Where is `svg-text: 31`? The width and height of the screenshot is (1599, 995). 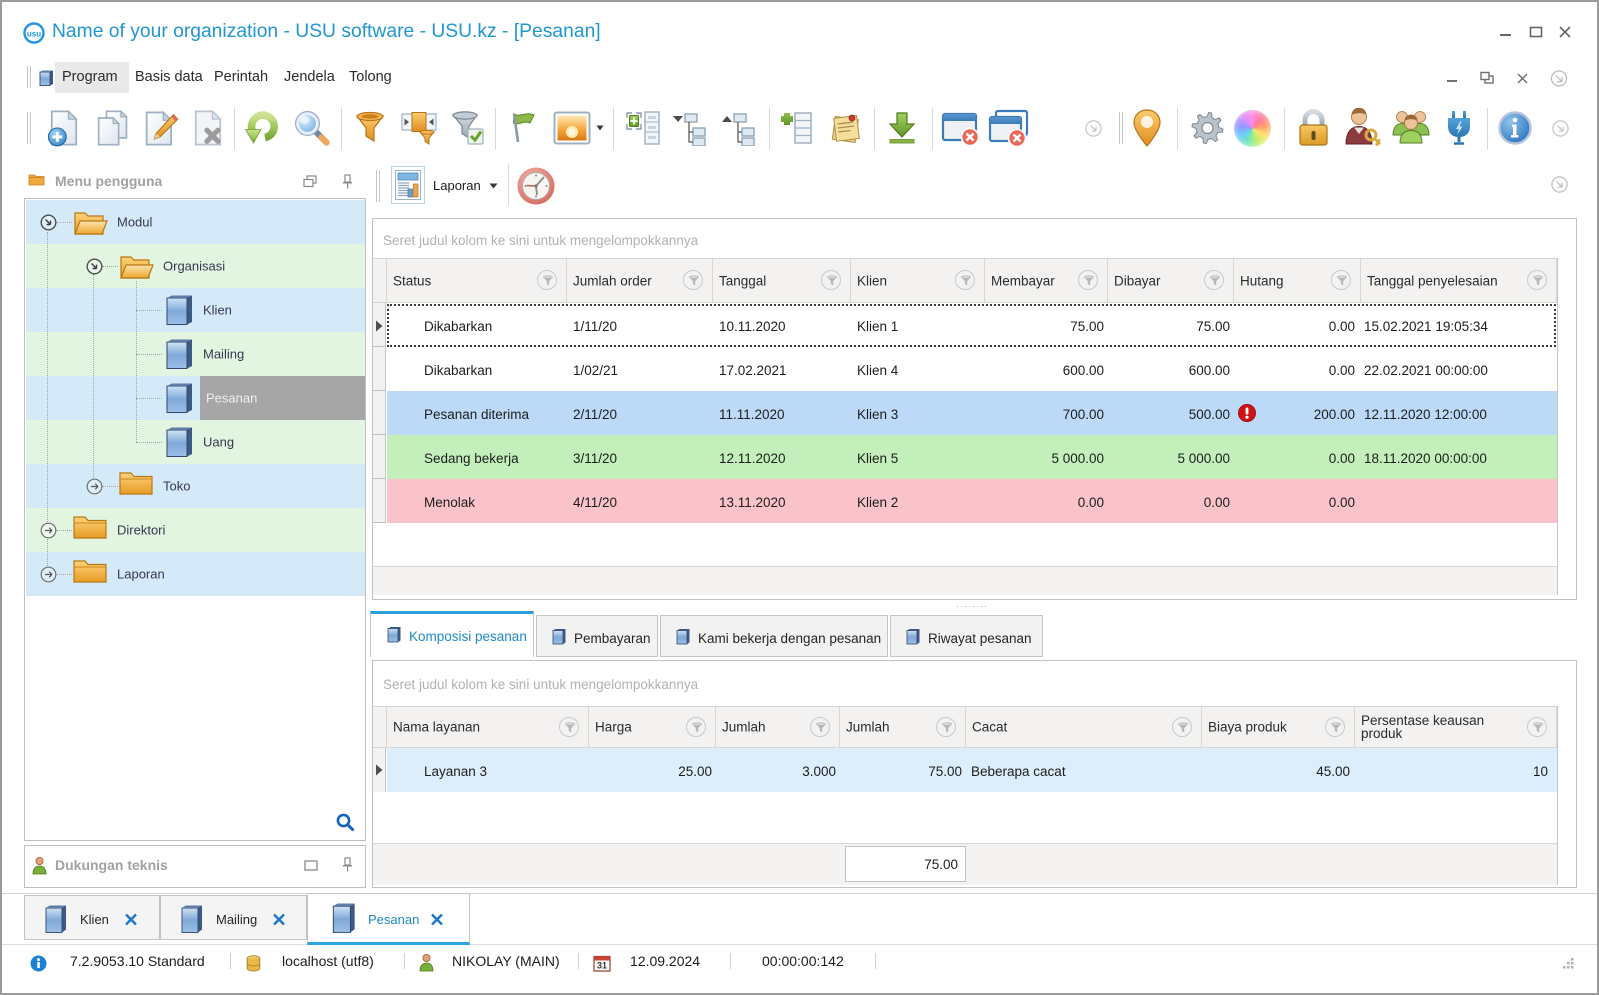 svg-text: 31 is located at coordinates (602, 966).